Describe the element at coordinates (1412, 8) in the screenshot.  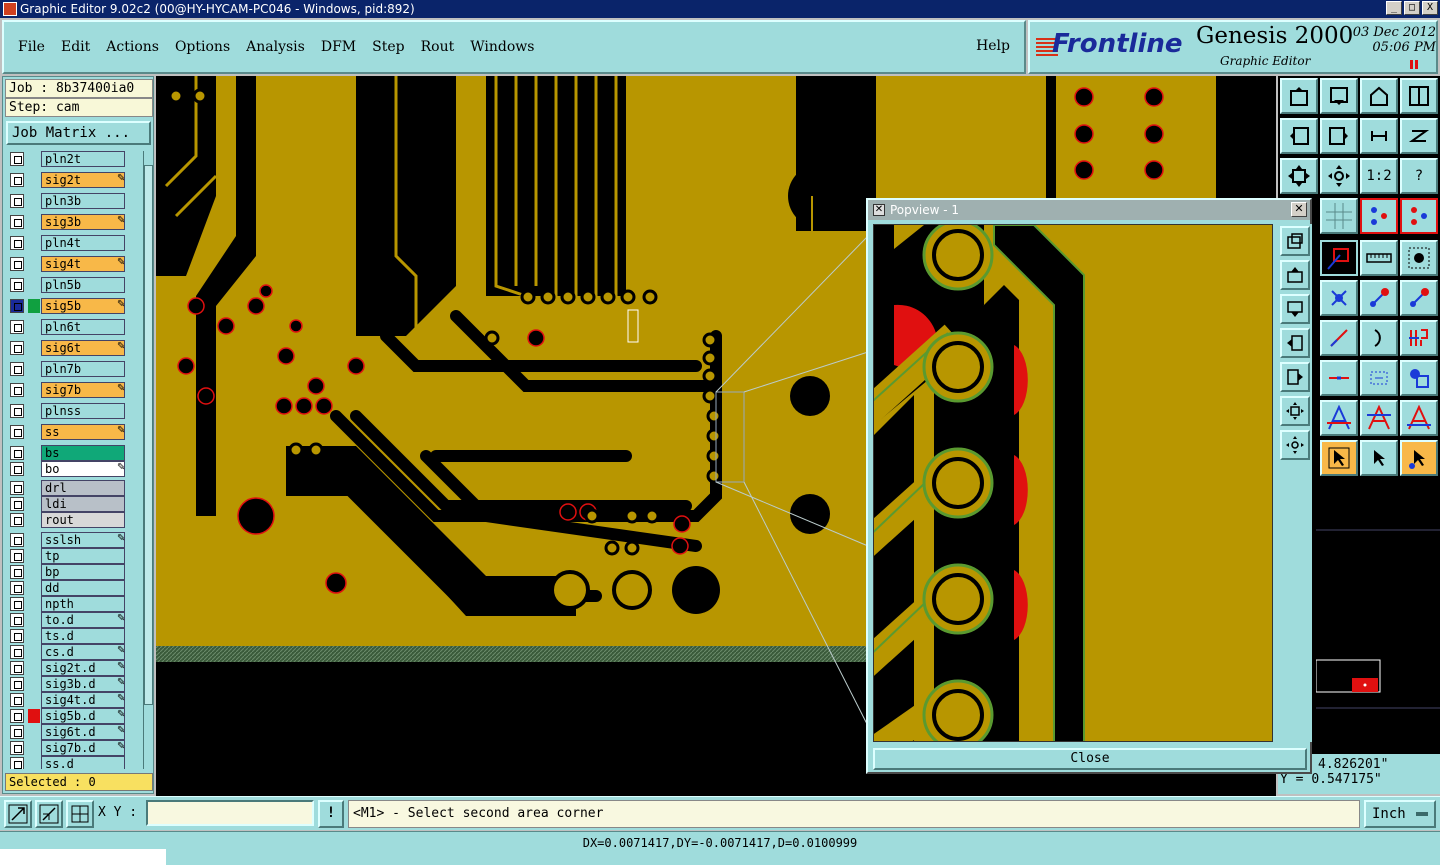
I see `maximize-button: □` at that location.